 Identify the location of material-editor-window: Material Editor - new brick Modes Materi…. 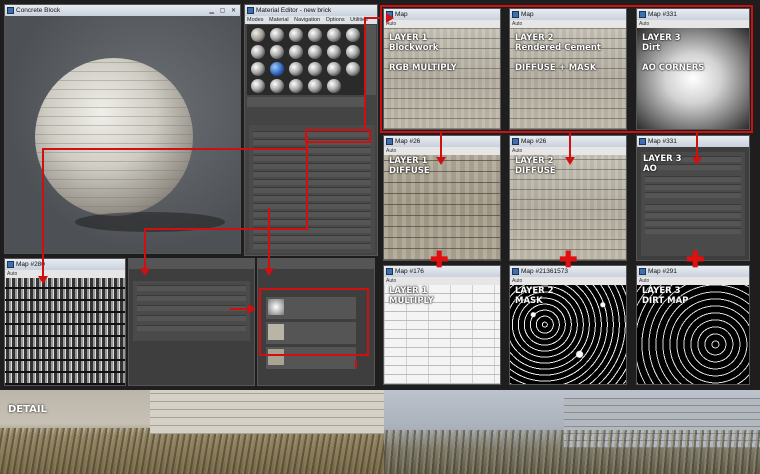
(311, 130).